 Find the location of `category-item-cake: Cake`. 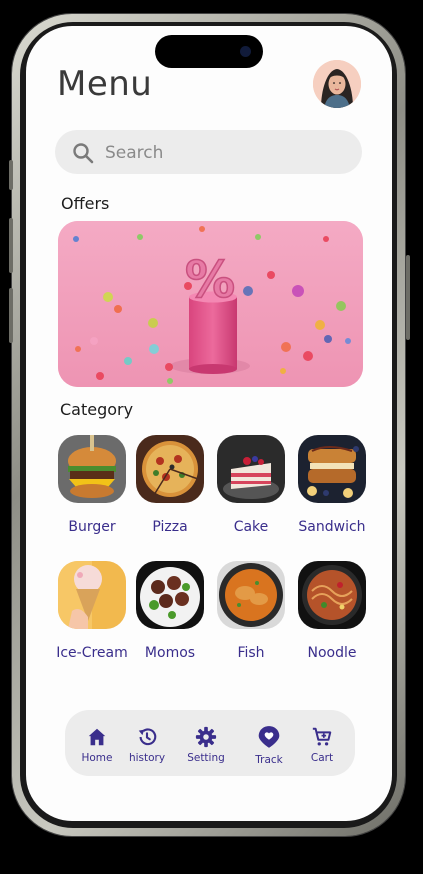

category-item-cake: Cake is located at coordinates (251, 485).